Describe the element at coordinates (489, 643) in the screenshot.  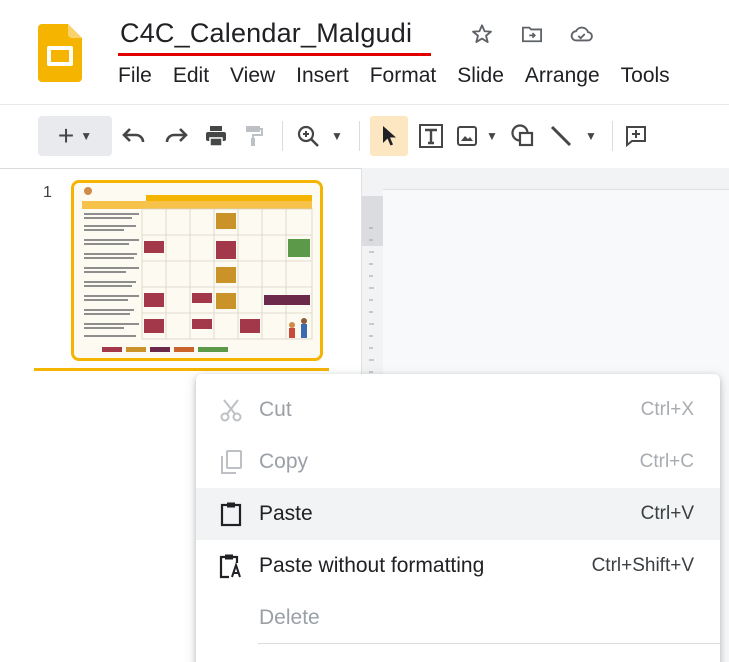
I see `context-menu-divider` at that location.